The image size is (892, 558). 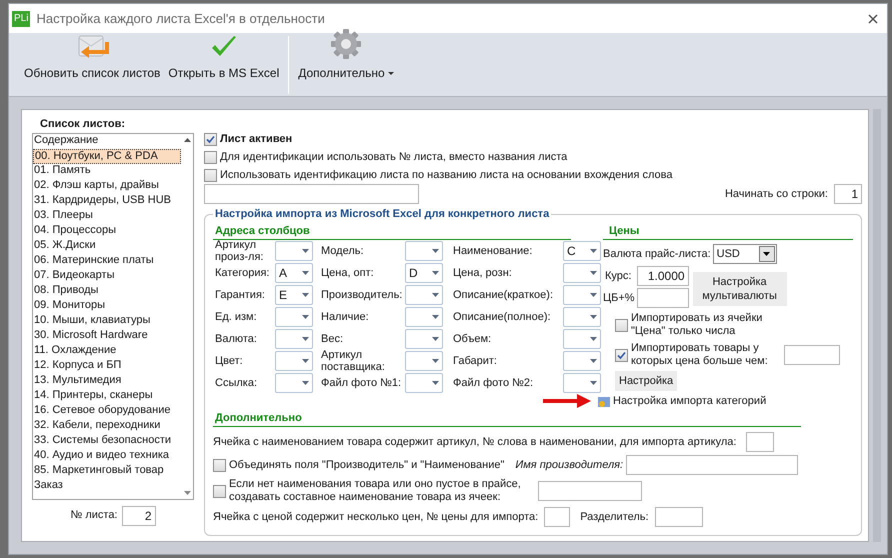 I want to click on folder-icon, so click(x=604, y=401).